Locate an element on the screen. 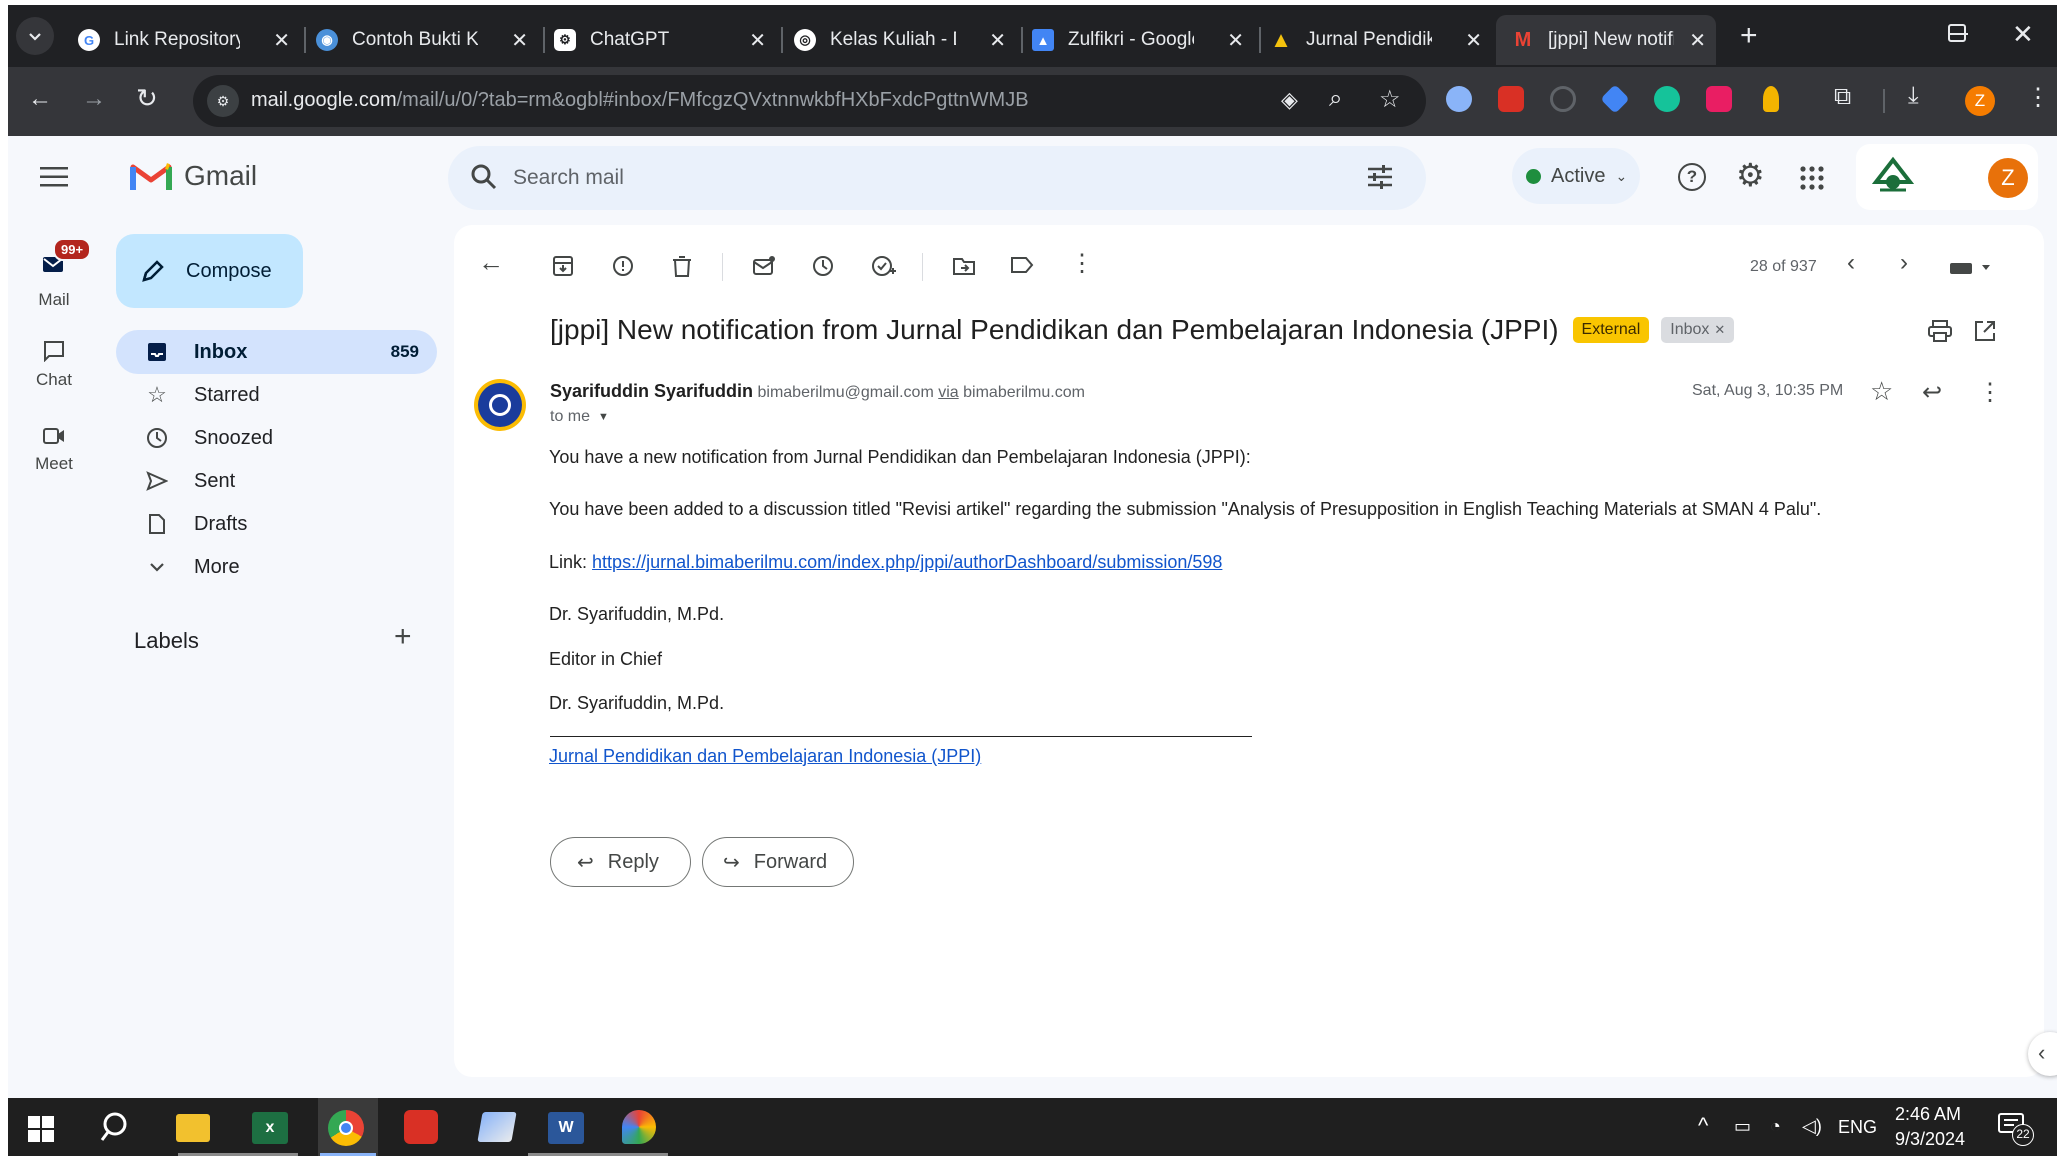 The height and width of the screenshot is (1156, 2057). new-tab-button: + is located at coordinates (1749, 36).